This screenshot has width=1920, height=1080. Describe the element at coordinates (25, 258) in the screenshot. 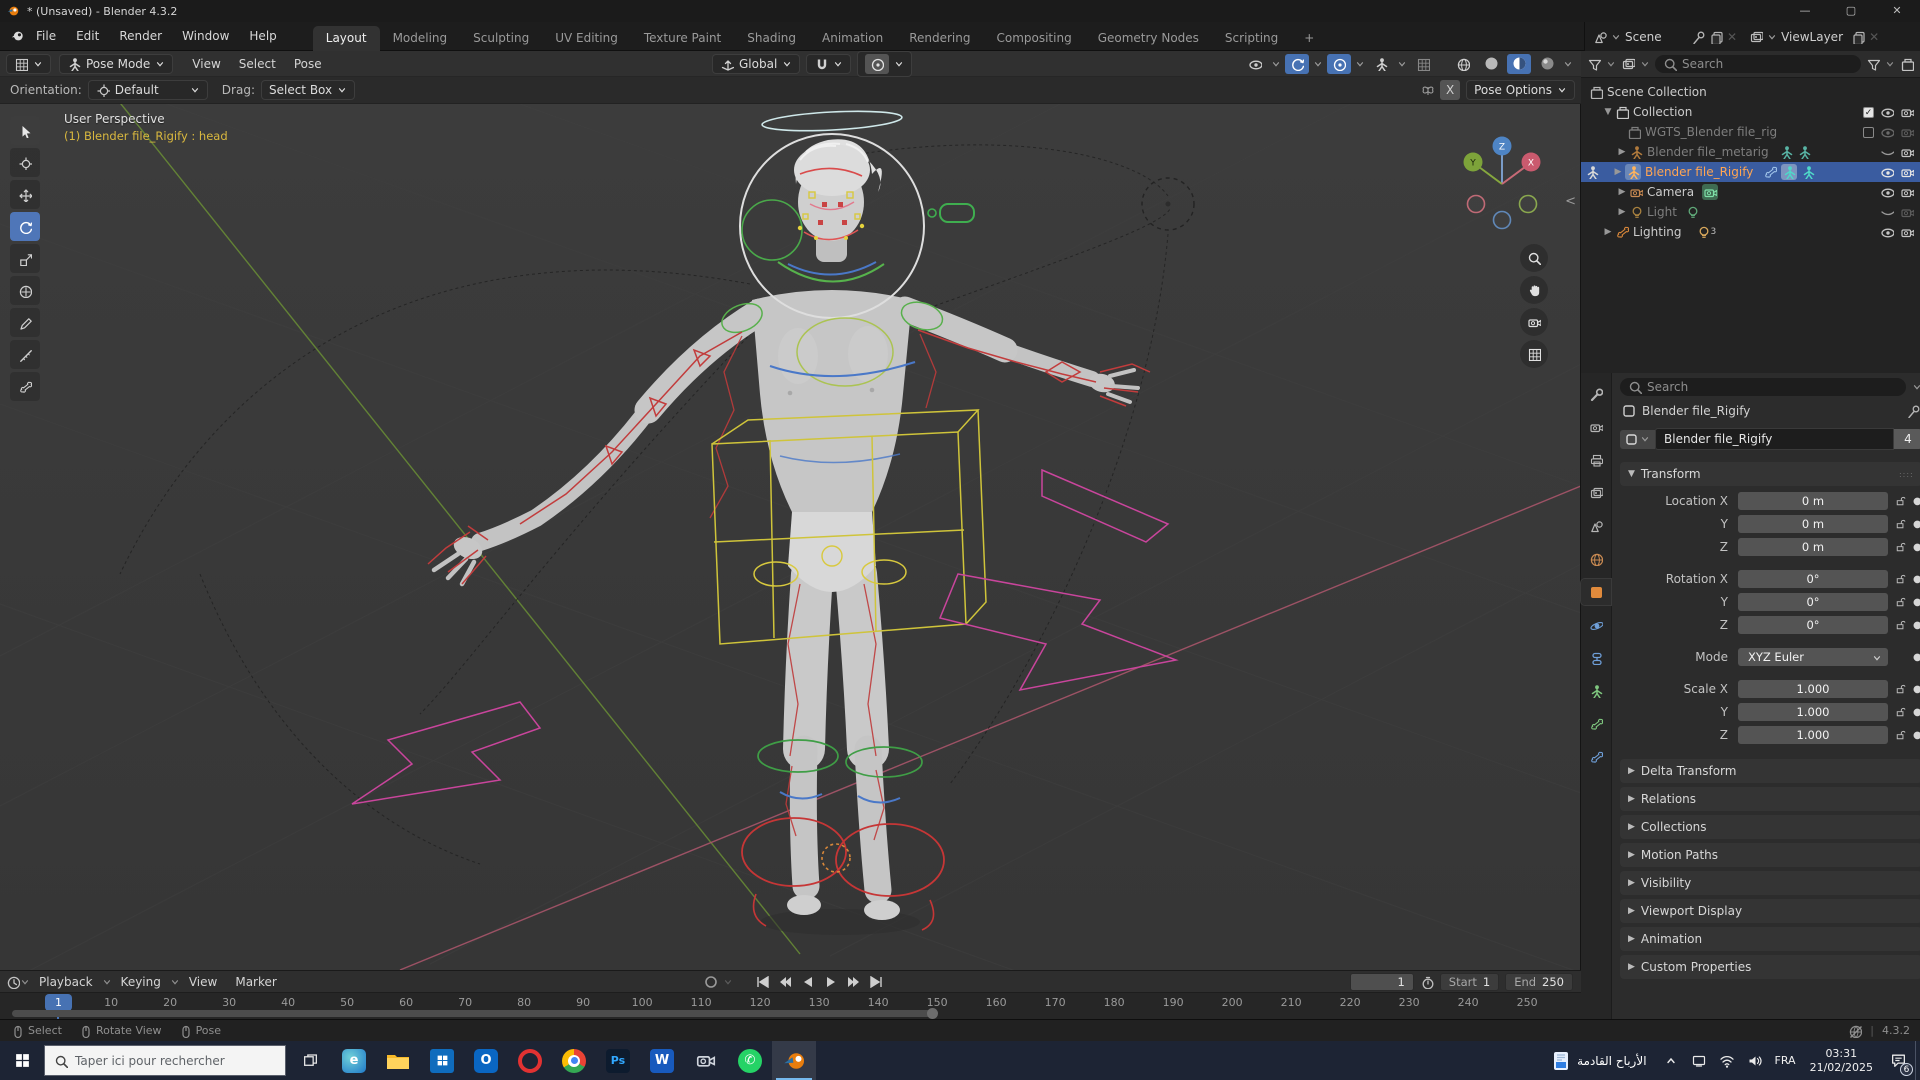

I see `tool-scale` at that location.